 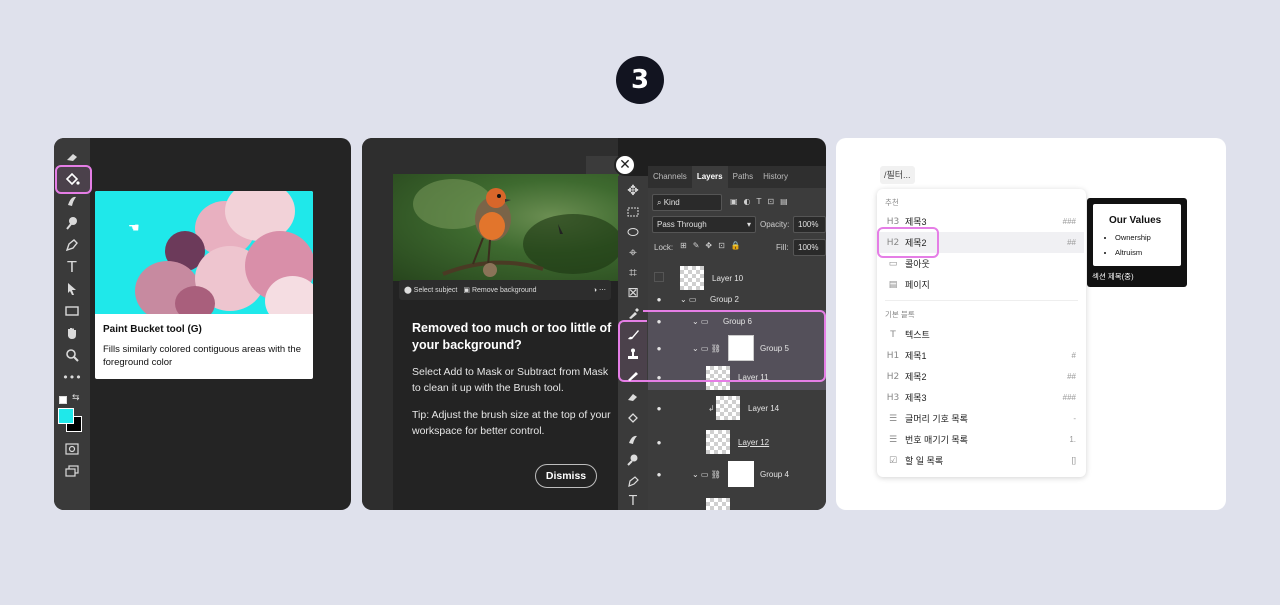 I want to click on quick-mask-icon, so click(x=72, y=449).